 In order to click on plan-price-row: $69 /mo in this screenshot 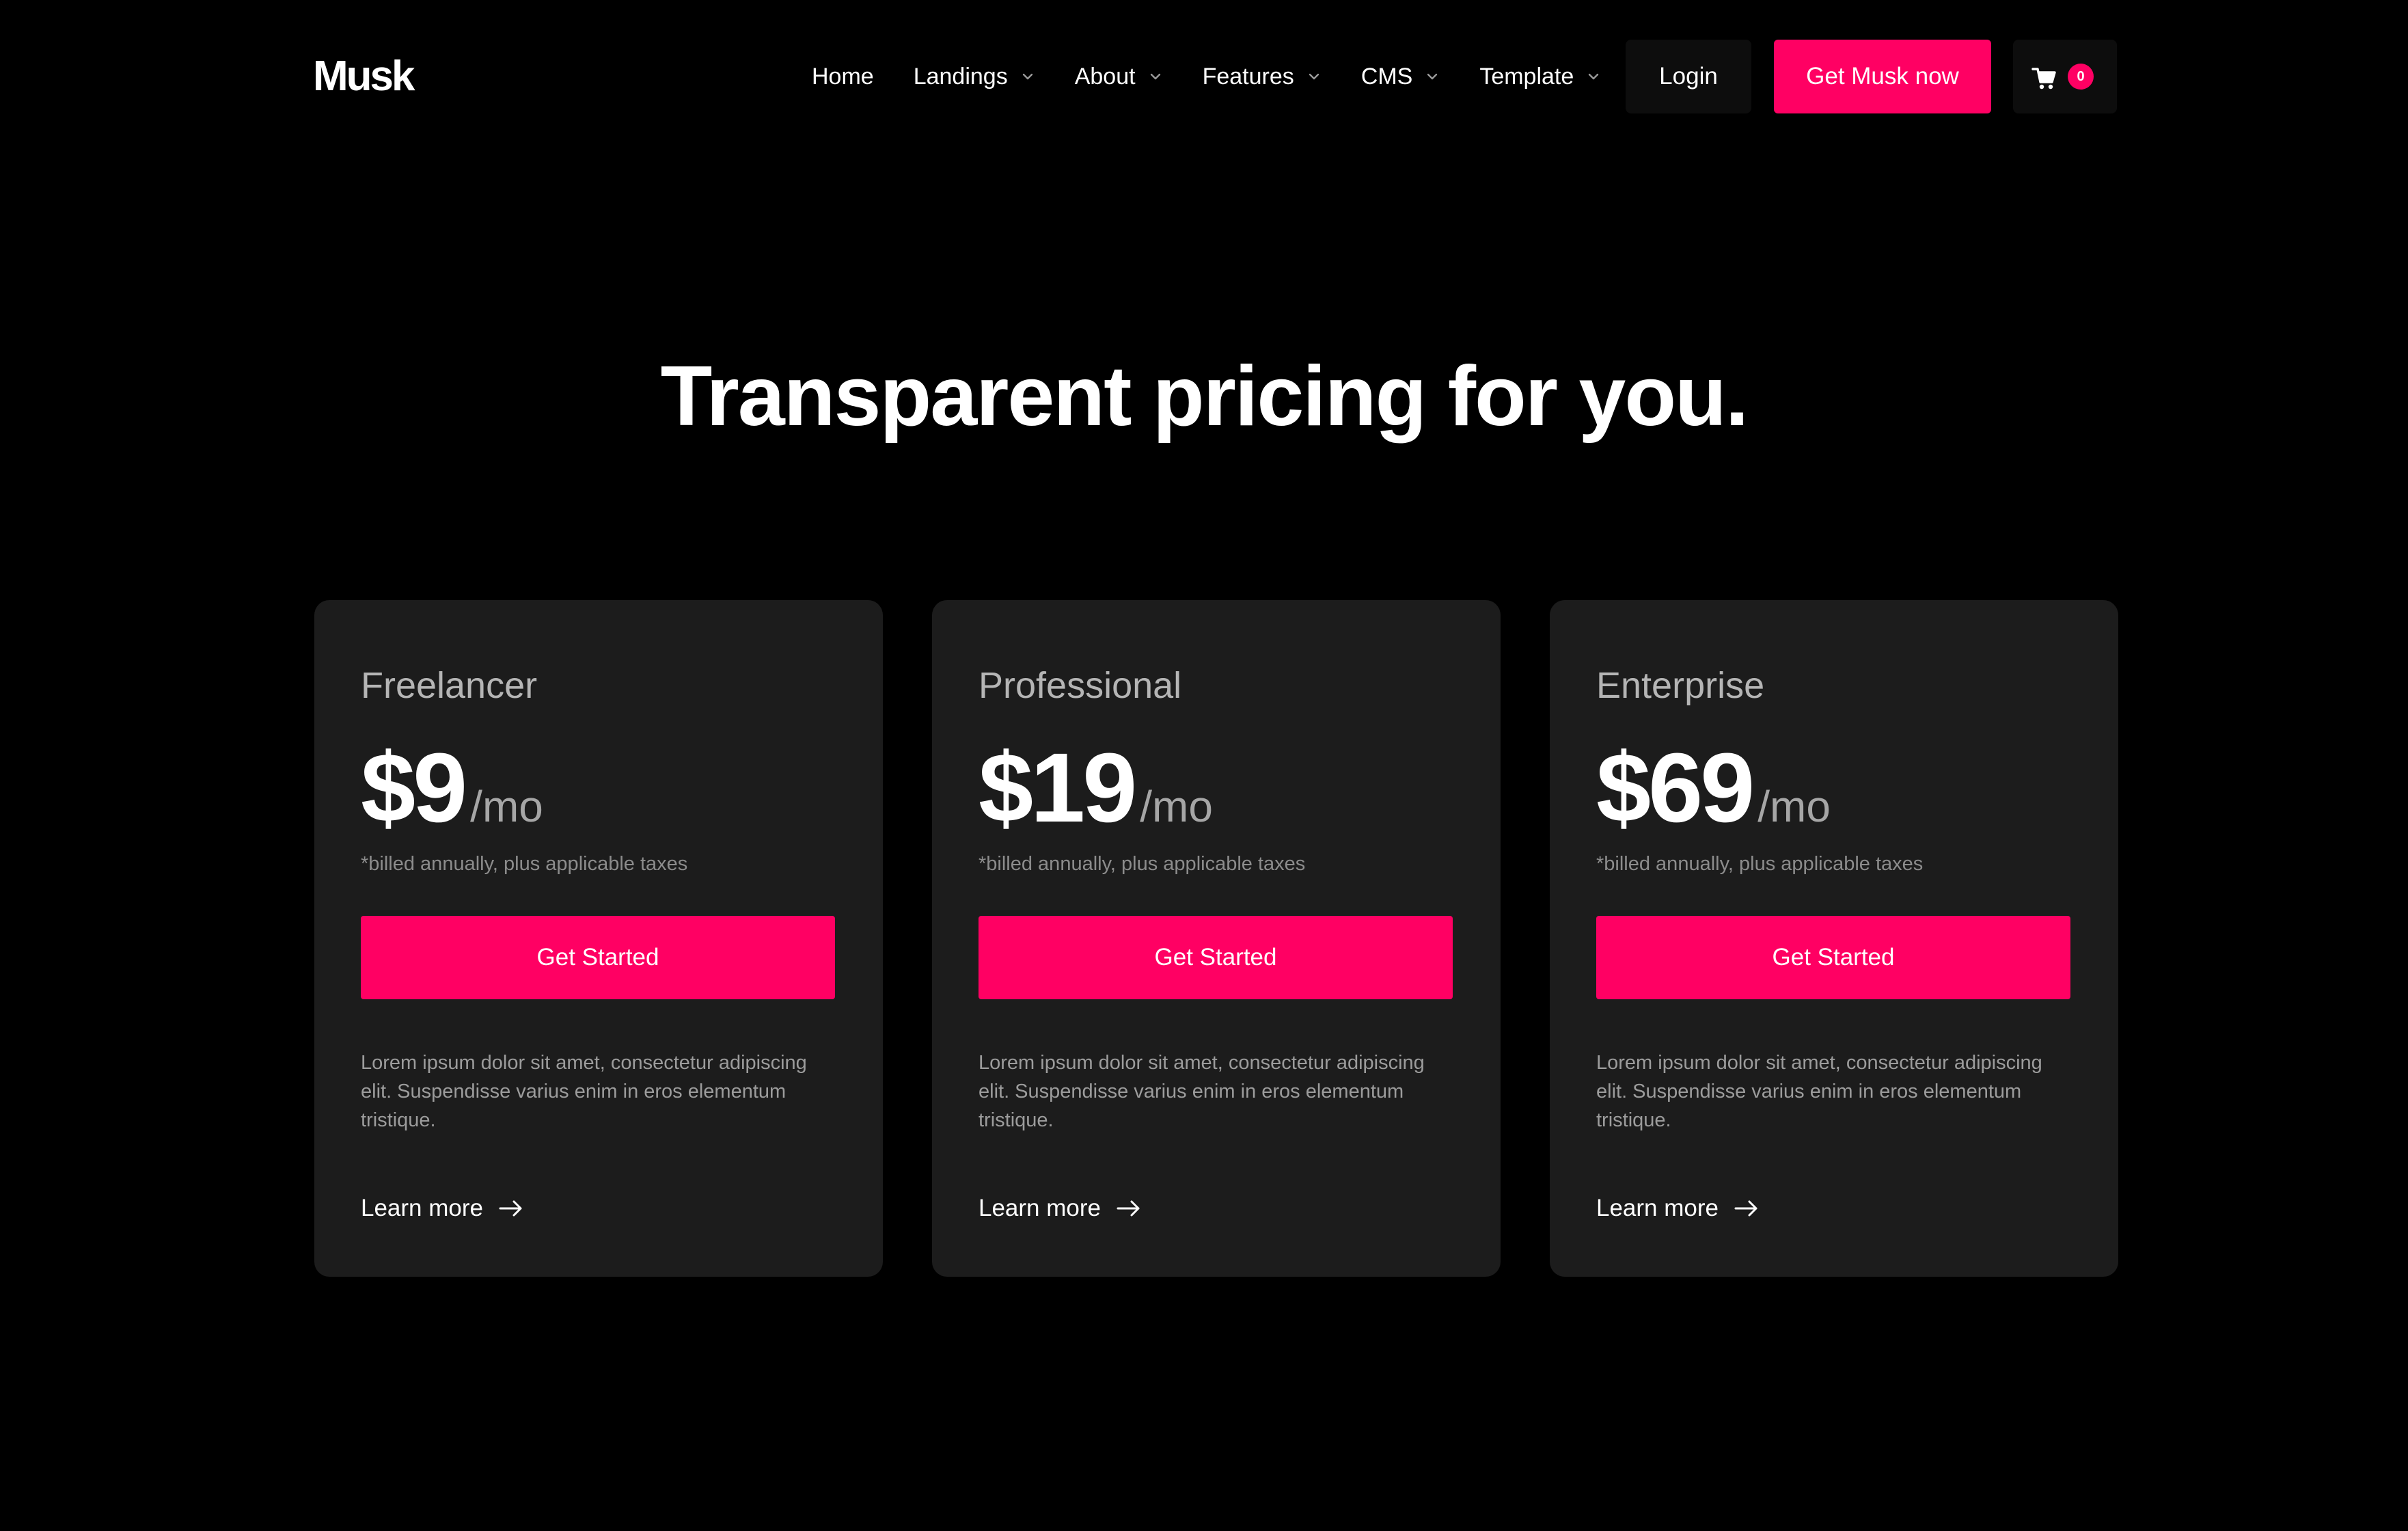, I will do `click(1713, 788)`.